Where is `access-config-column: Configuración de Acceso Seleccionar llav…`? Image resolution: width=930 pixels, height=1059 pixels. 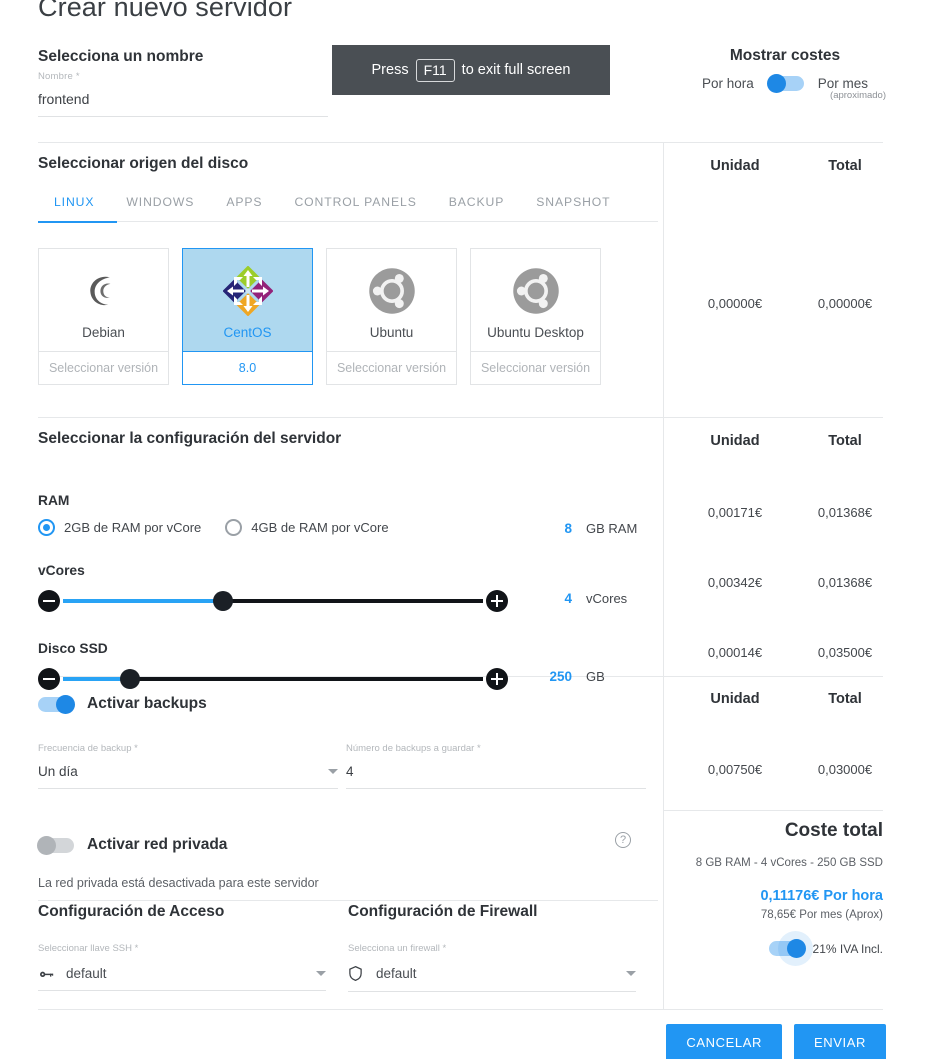 access-config-column: Configuración de Acceso Seleccionar llav… is located at coordinates (193, 947).